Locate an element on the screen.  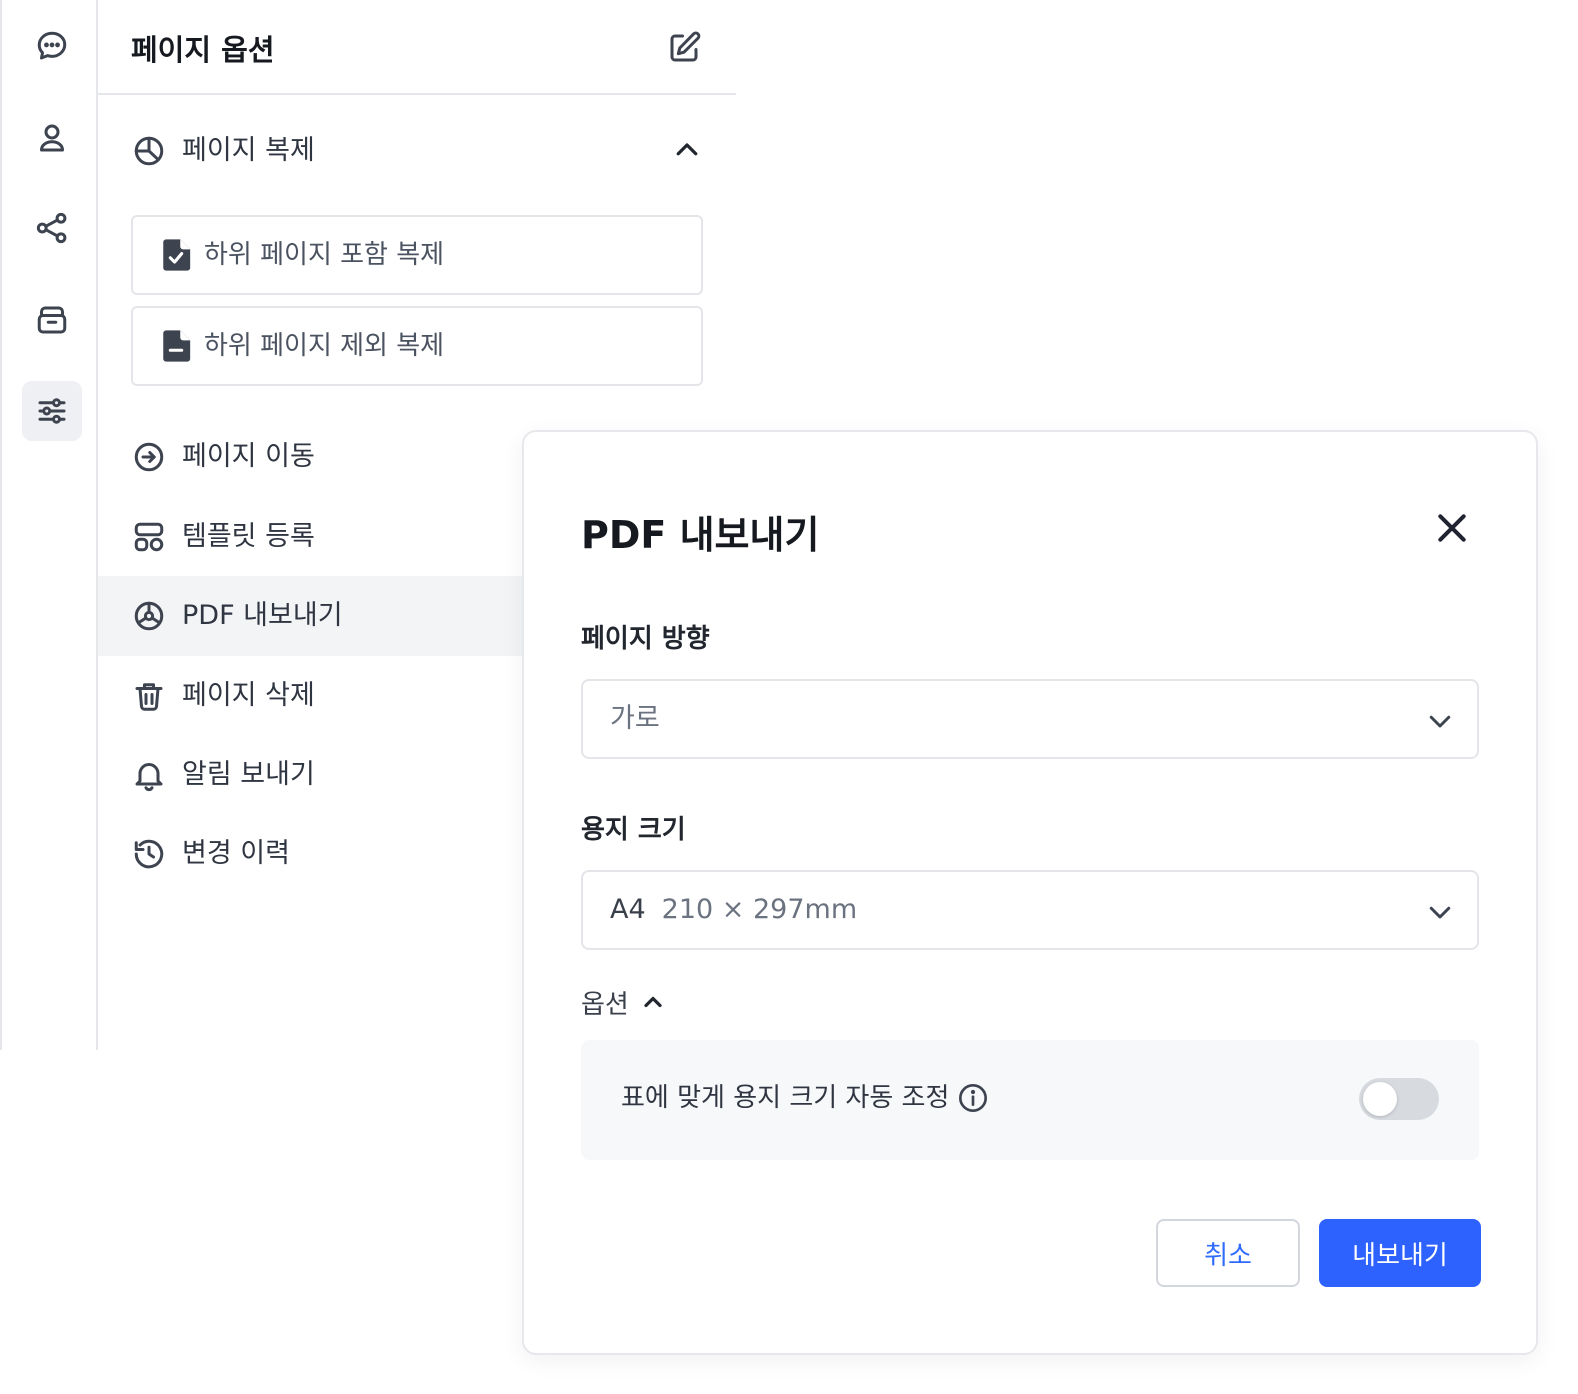
trash-icon is located at coordinates (149, 697).